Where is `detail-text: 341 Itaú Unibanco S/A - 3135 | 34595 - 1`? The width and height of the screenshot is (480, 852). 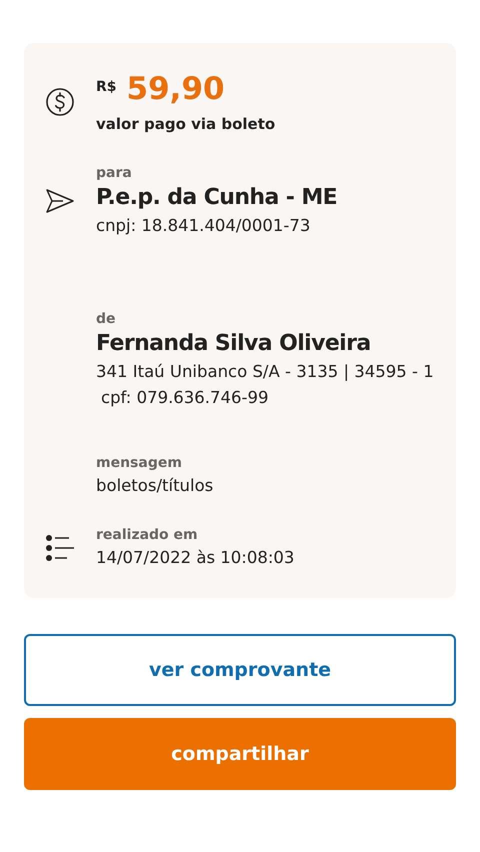 detail-text: 341 Itaú Unibanco S/A - 3135 | 34595 - 1 is located at coordinates (265, 372).